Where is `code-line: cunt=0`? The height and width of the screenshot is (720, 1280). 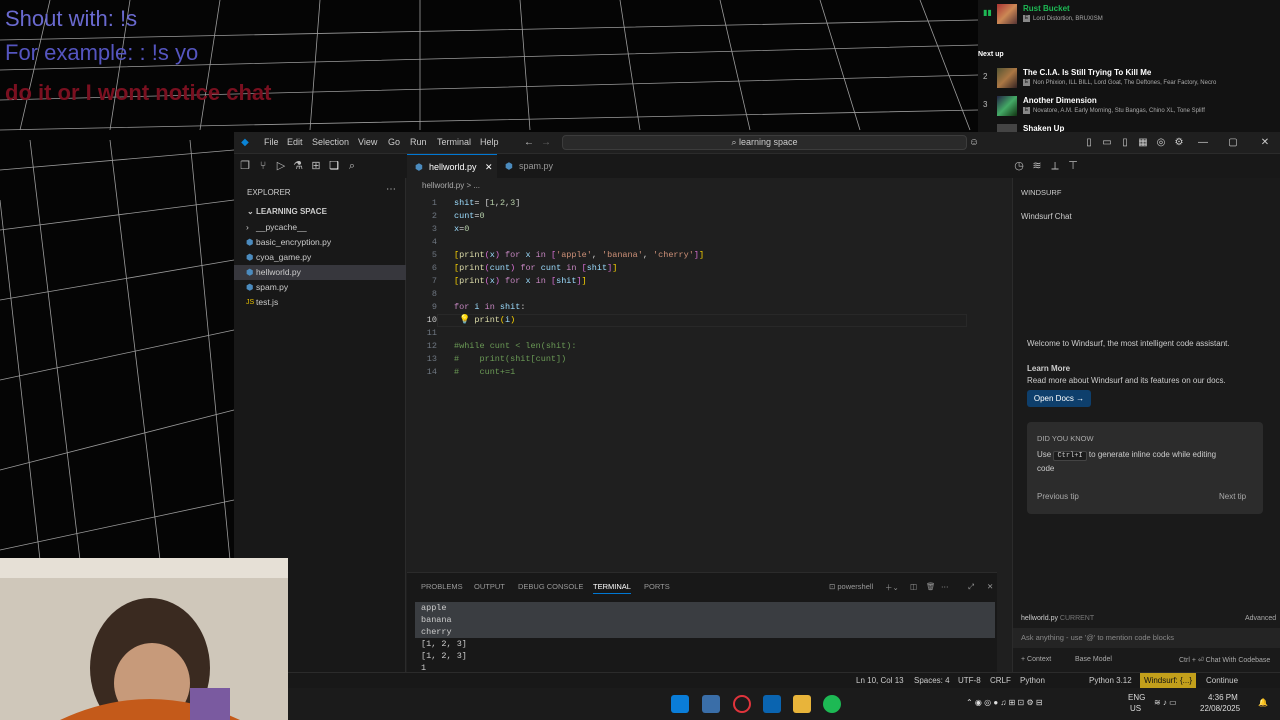
code-line: cunt=0 is located at coordinates (469, 216).